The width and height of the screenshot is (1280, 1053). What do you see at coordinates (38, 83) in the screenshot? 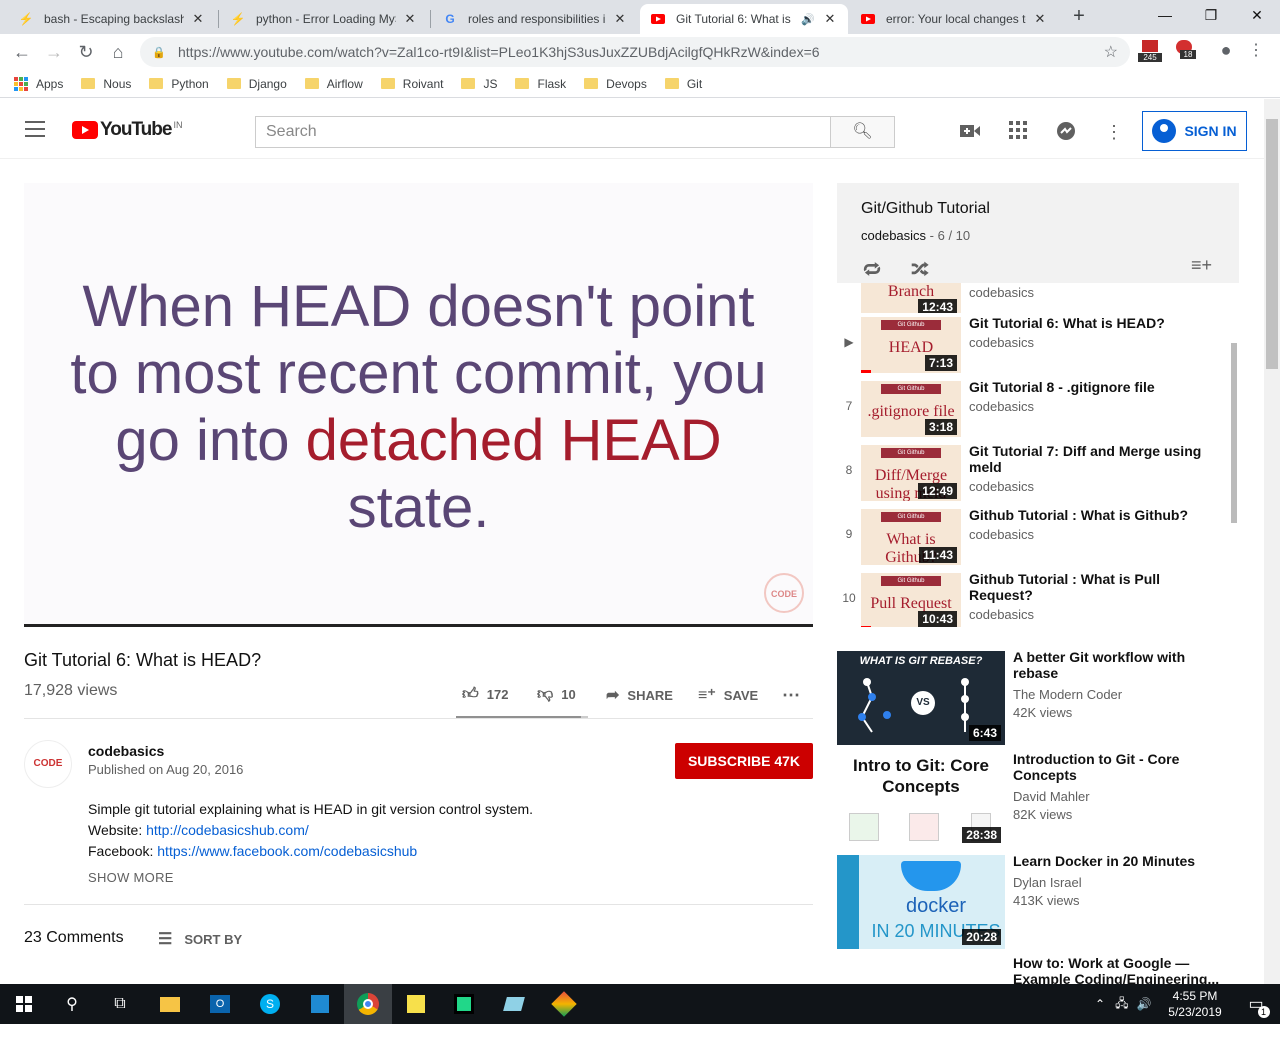
I see `bookmark-apps: Apps` at bounding box center [38, 83].